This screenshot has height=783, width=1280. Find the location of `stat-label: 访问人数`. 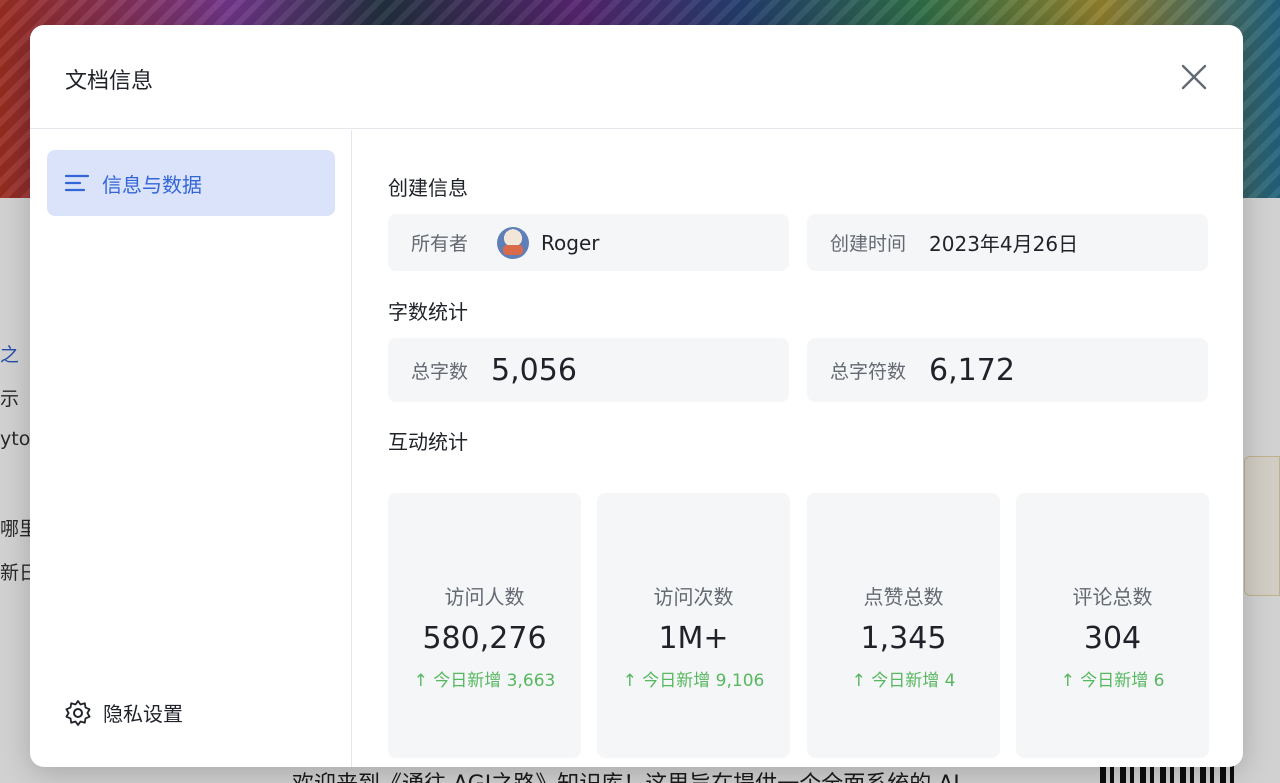

stat-label: 访问人数 is located at coordinates (484, 597).